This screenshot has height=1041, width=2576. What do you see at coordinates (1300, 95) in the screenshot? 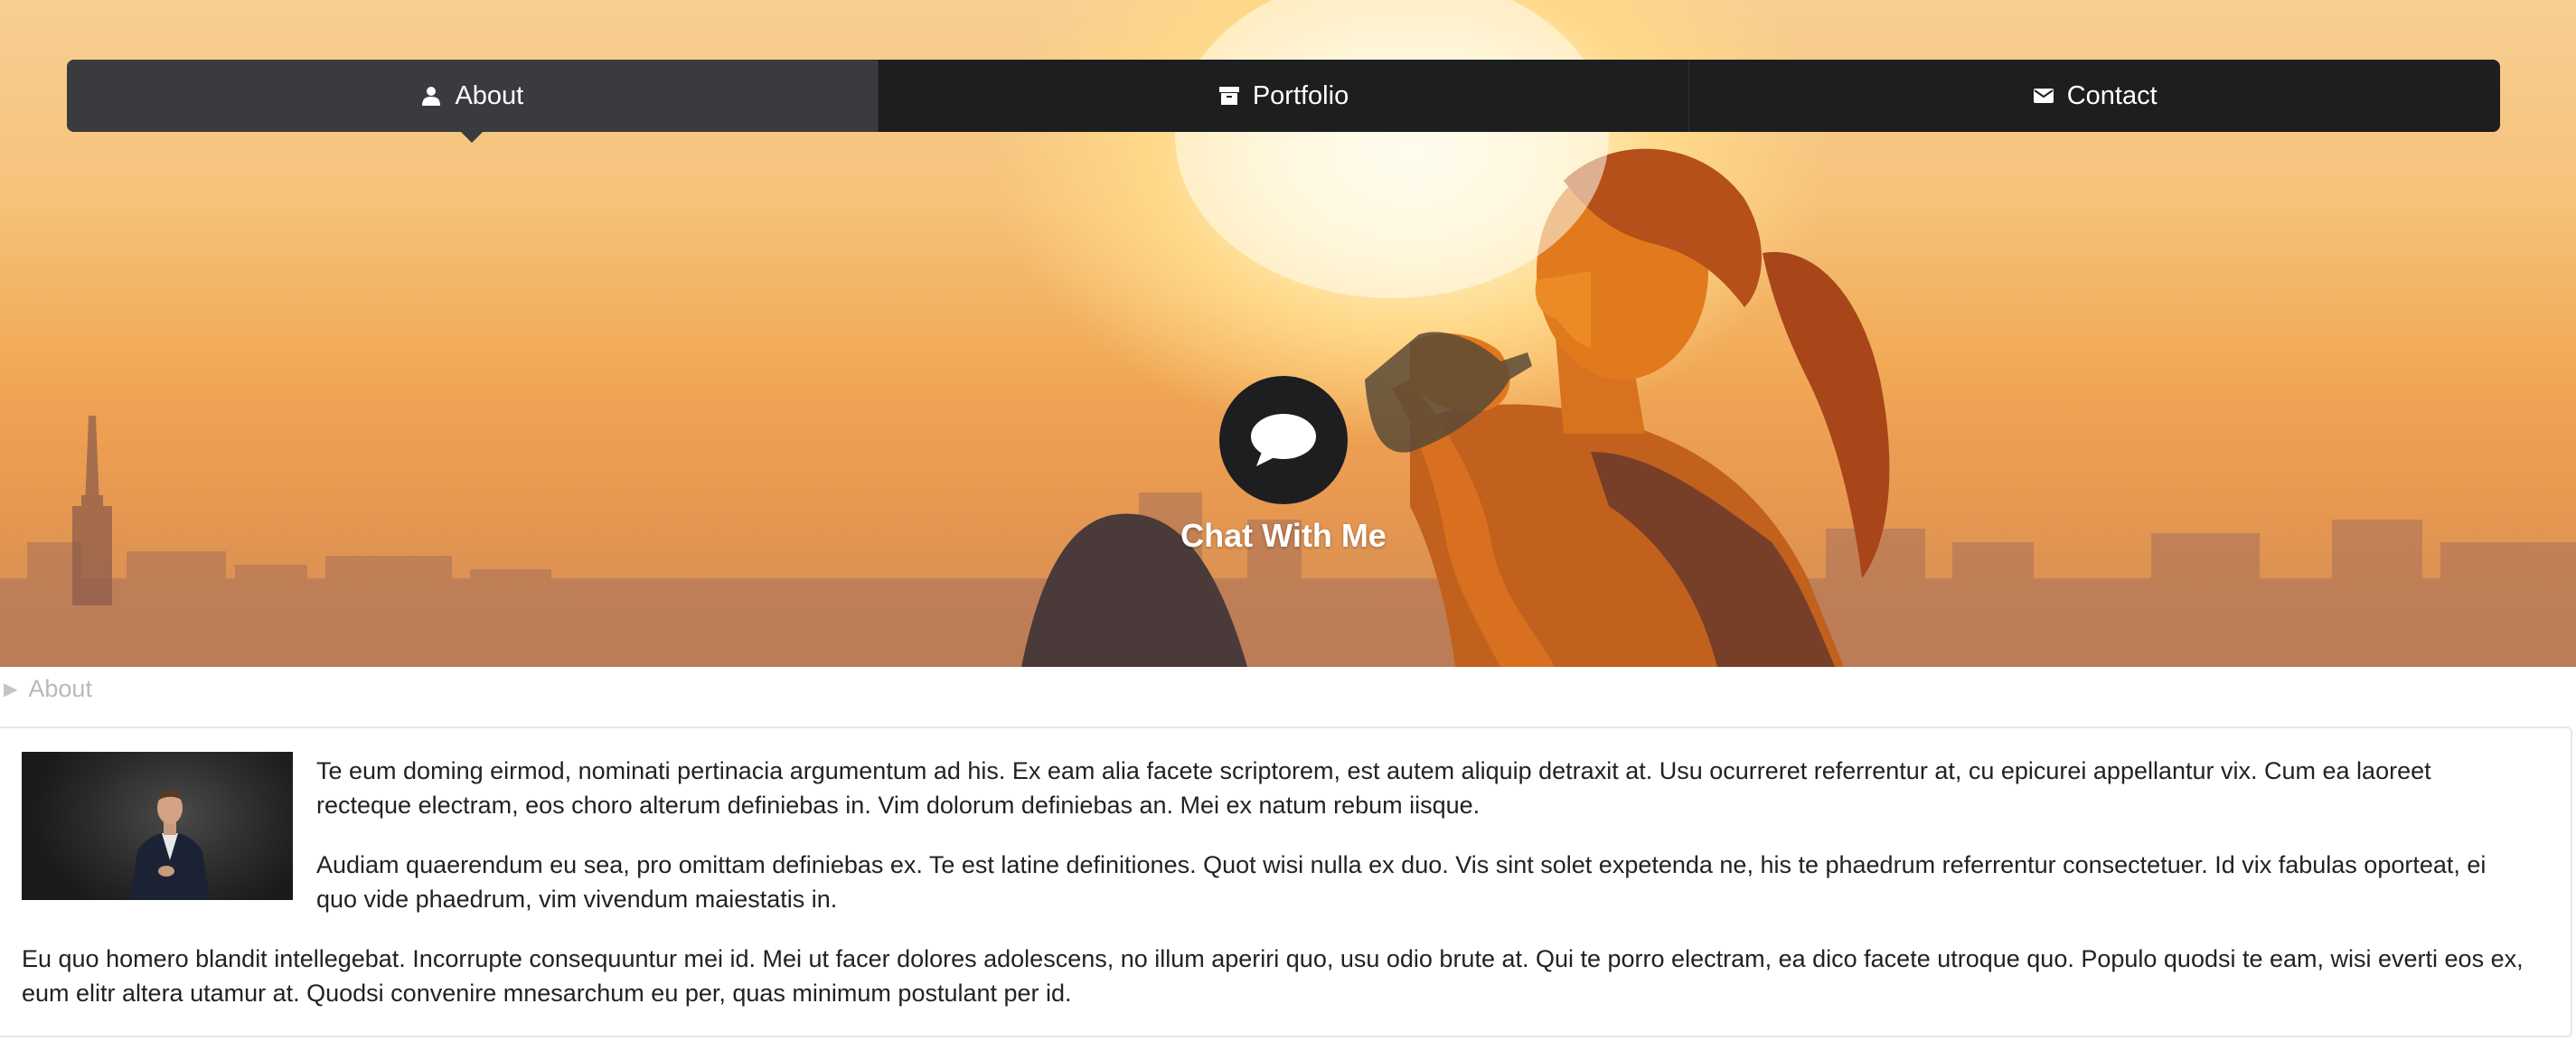
I see `nav-tab-label: Portfolio` at bounding box center [1300, 95].